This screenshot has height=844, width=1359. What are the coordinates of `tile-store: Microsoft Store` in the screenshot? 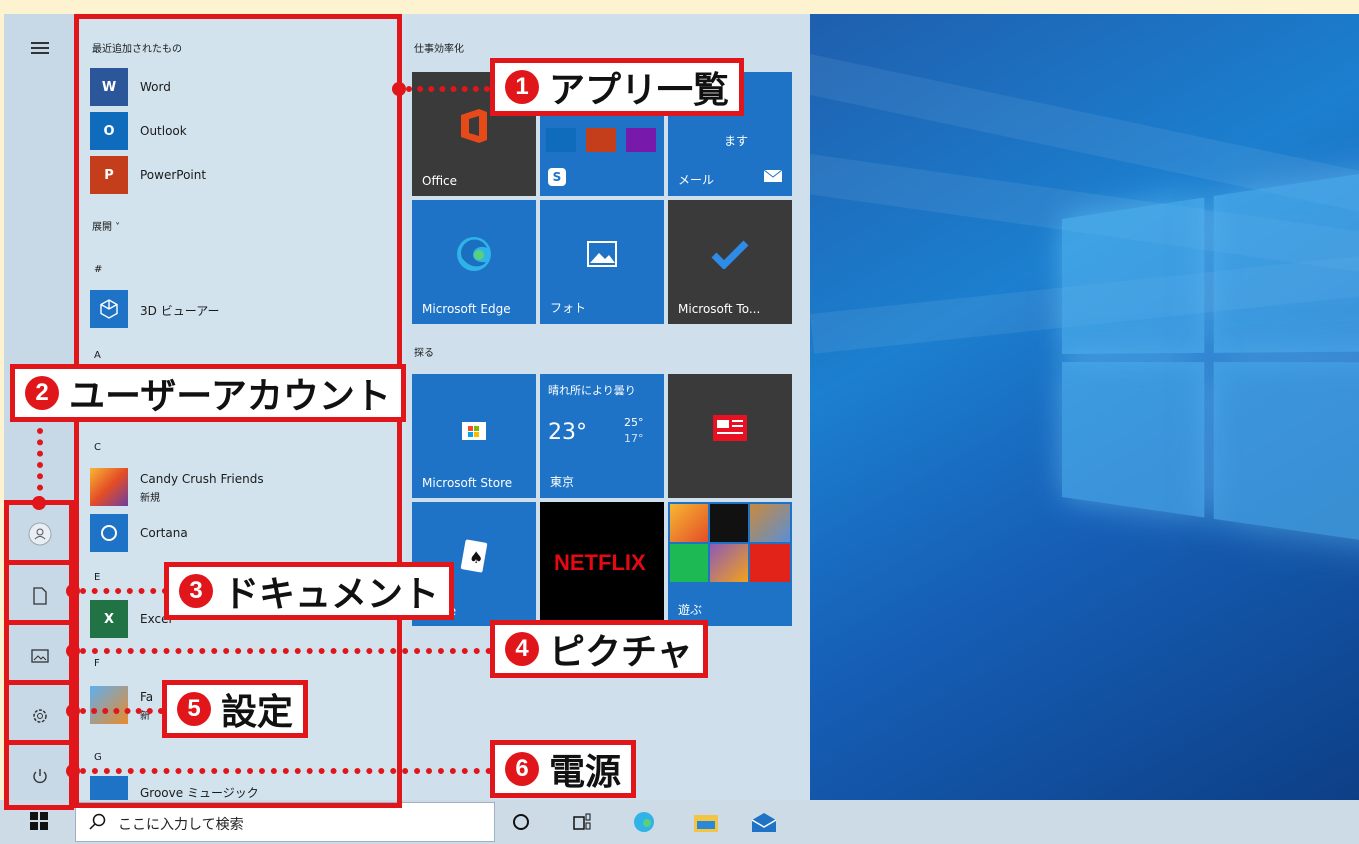 It's located at (474, 436).